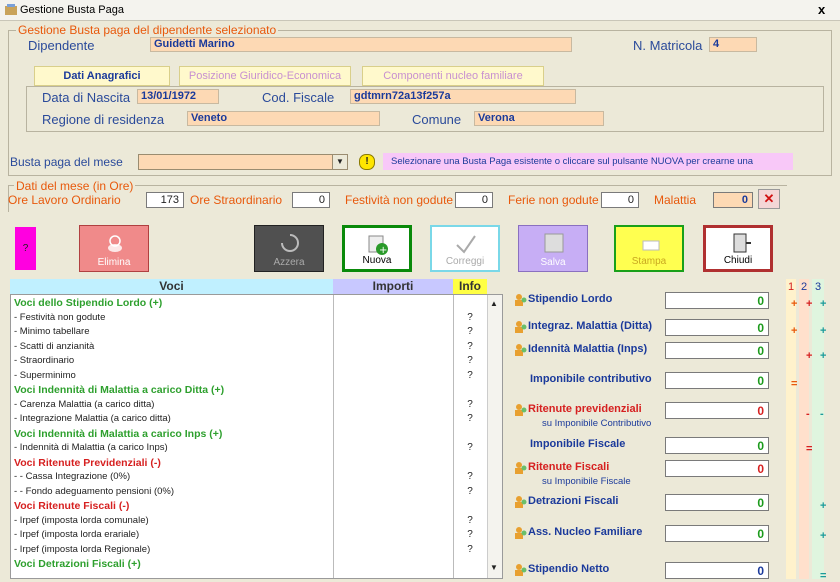 The image size is (840, 582). Describe the element at coordinates (553, 248) in the screenshot. I see `salva-button: Salva` at that location.